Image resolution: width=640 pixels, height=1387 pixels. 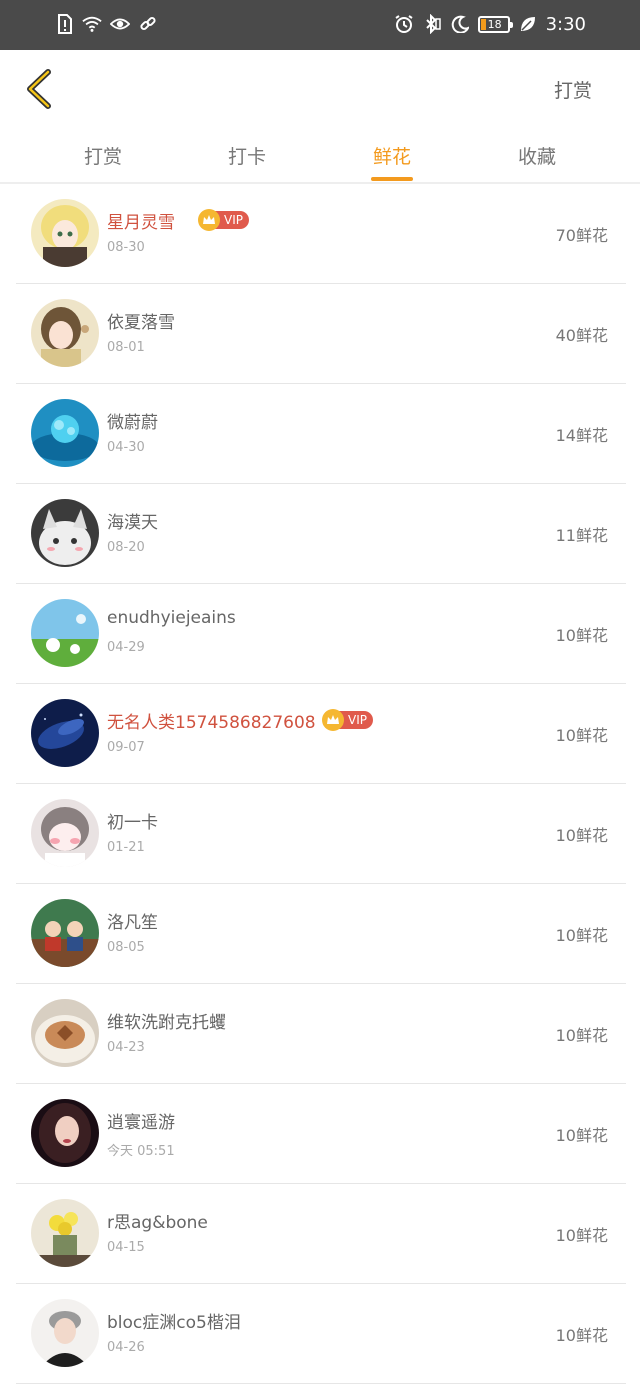 What do you see at coordinates (126, 347) in the screenshot?
I see `date: 08-01` at bounding box center [126, 347].